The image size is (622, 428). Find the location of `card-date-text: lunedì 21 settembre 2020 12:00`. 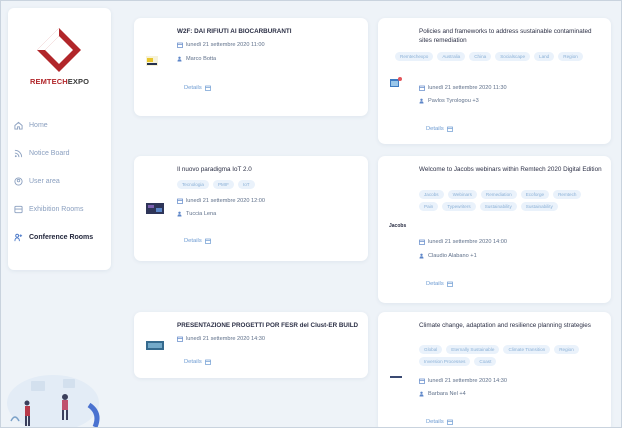

card-date-text: lunedì 21 settembre 2020 12:00 is located at coordinates (225, 201).